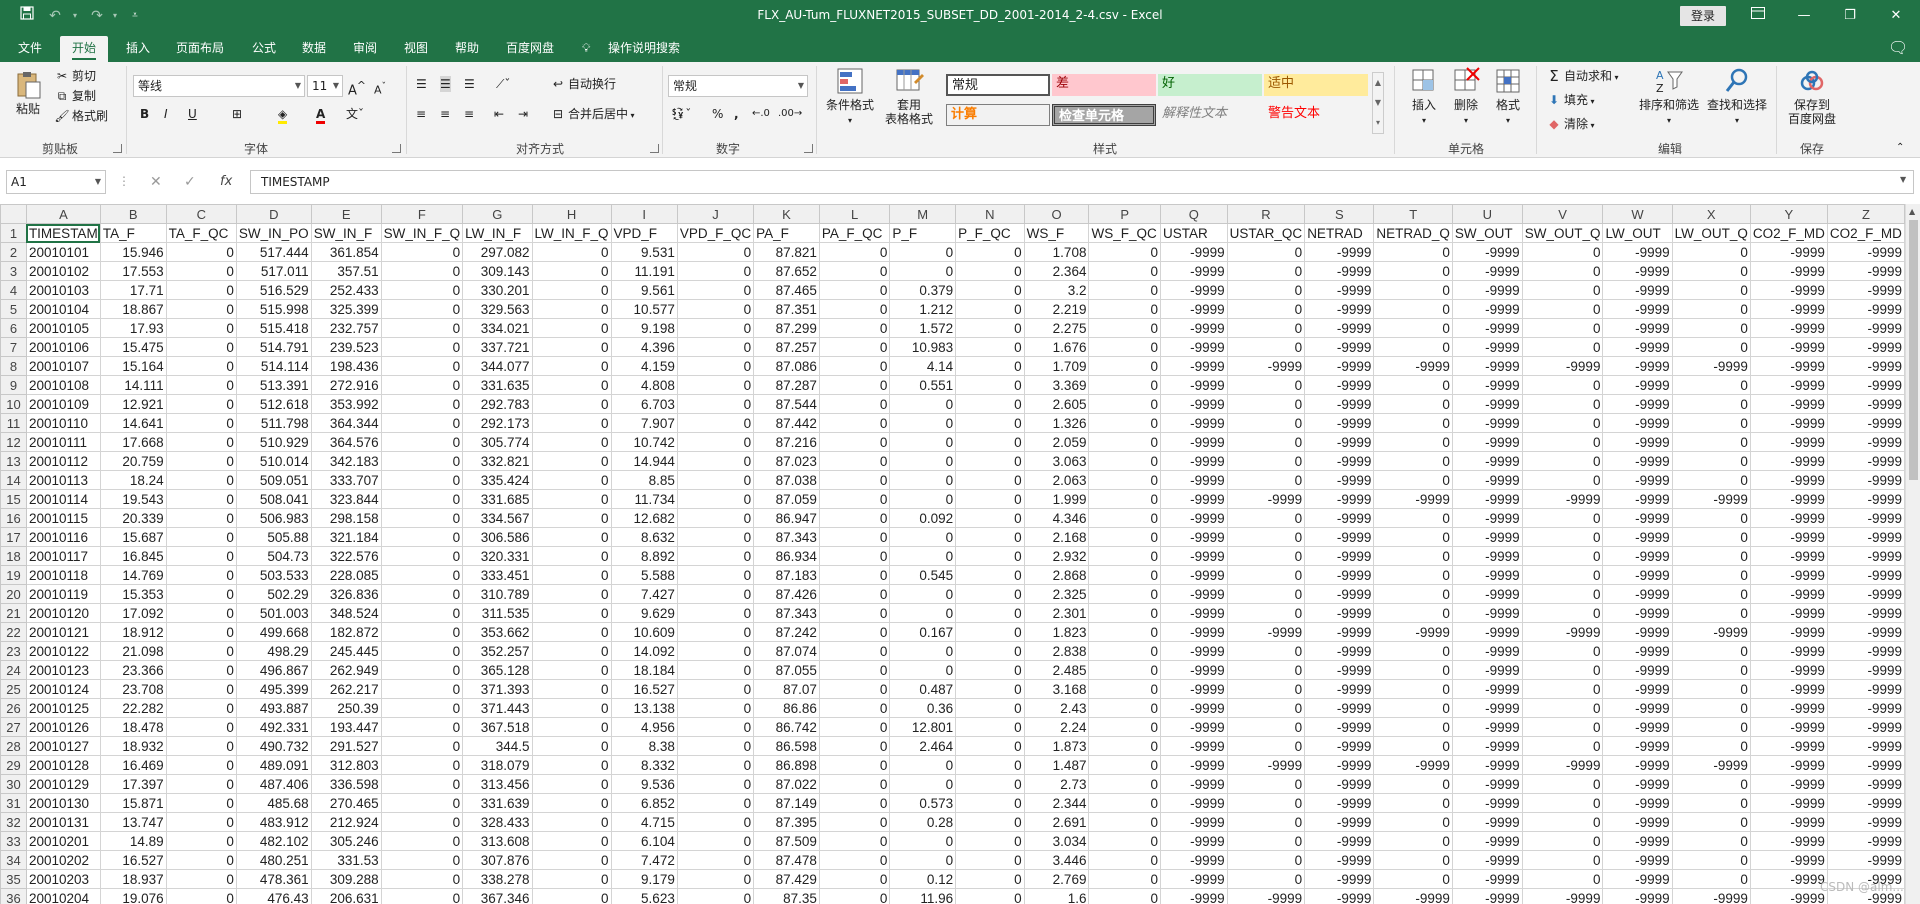 Image resolution: width=1920 pixels, height=904 pixels. I want to click on cell: 87.055, so click(786, 670).